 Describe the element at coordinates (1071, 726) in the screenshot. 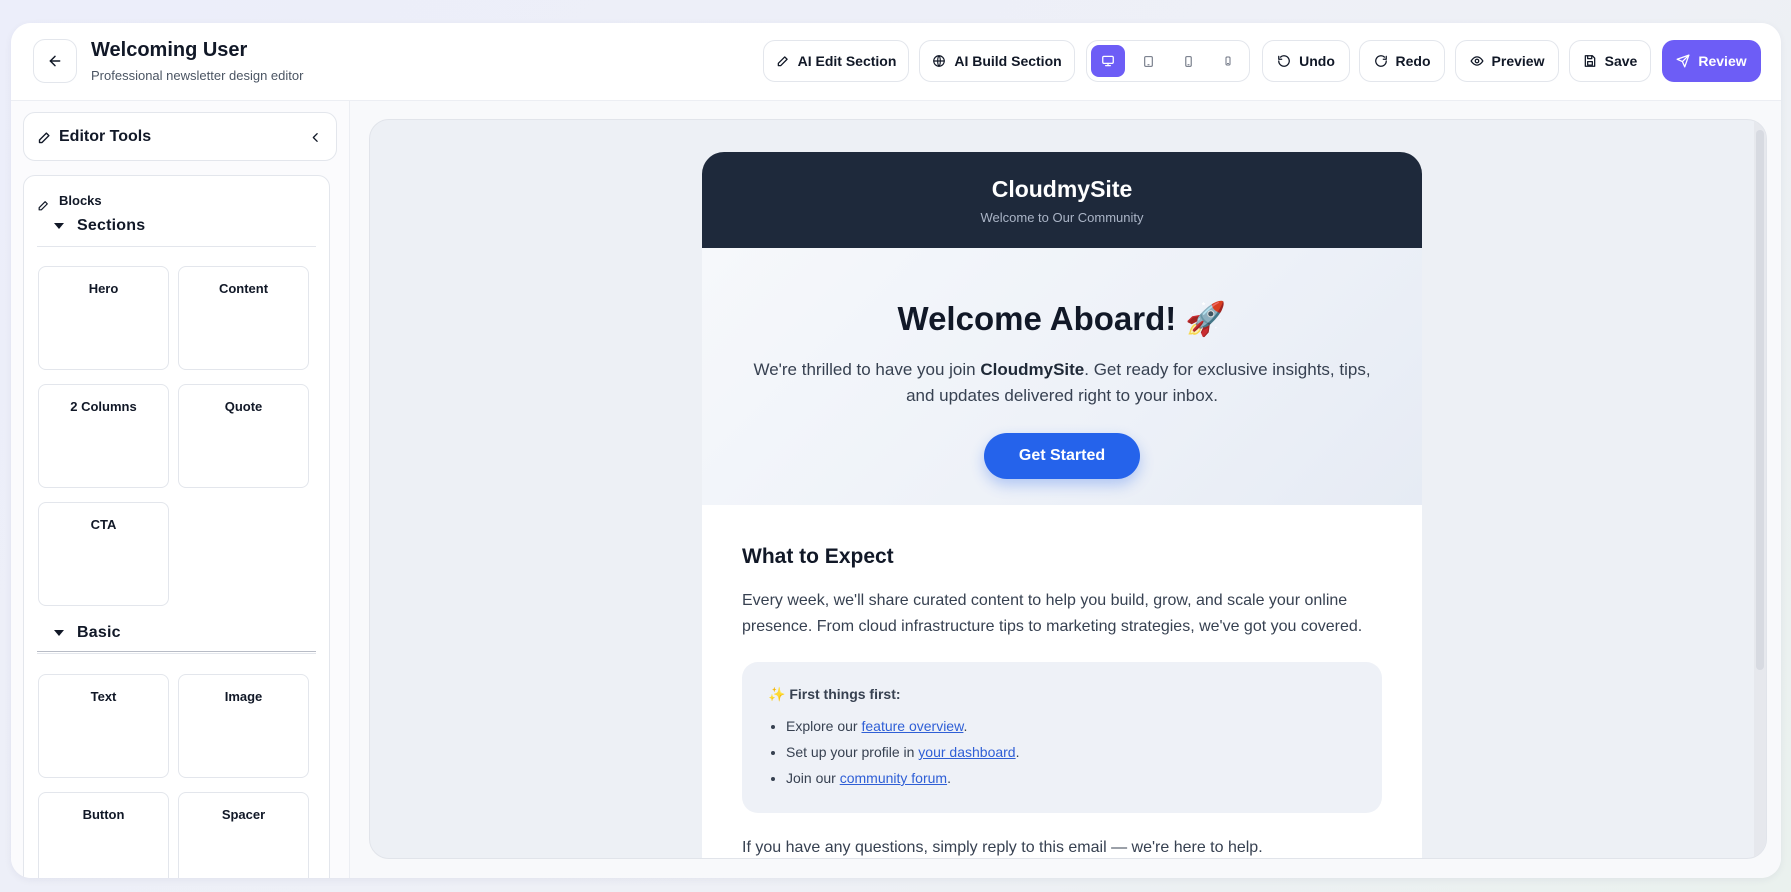

I see `list-item: Explore our feature overview.` at that location.